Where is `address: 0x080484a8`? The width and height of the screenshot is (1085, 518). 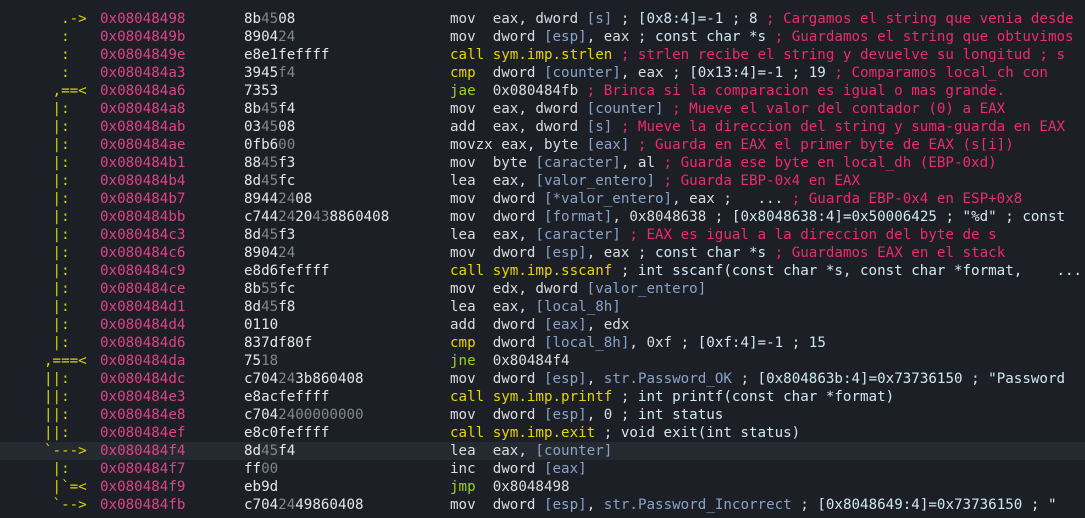 address: 0x080484a8 is located at coordinates (142, 109).